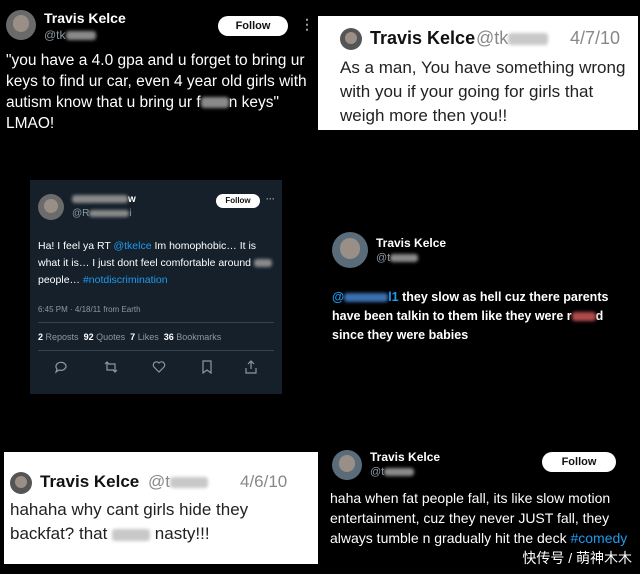 Image resolution: width=640 pixels, height=574 pixels. I want to click on tweet-date: 4/6/10, so click(264, 481).